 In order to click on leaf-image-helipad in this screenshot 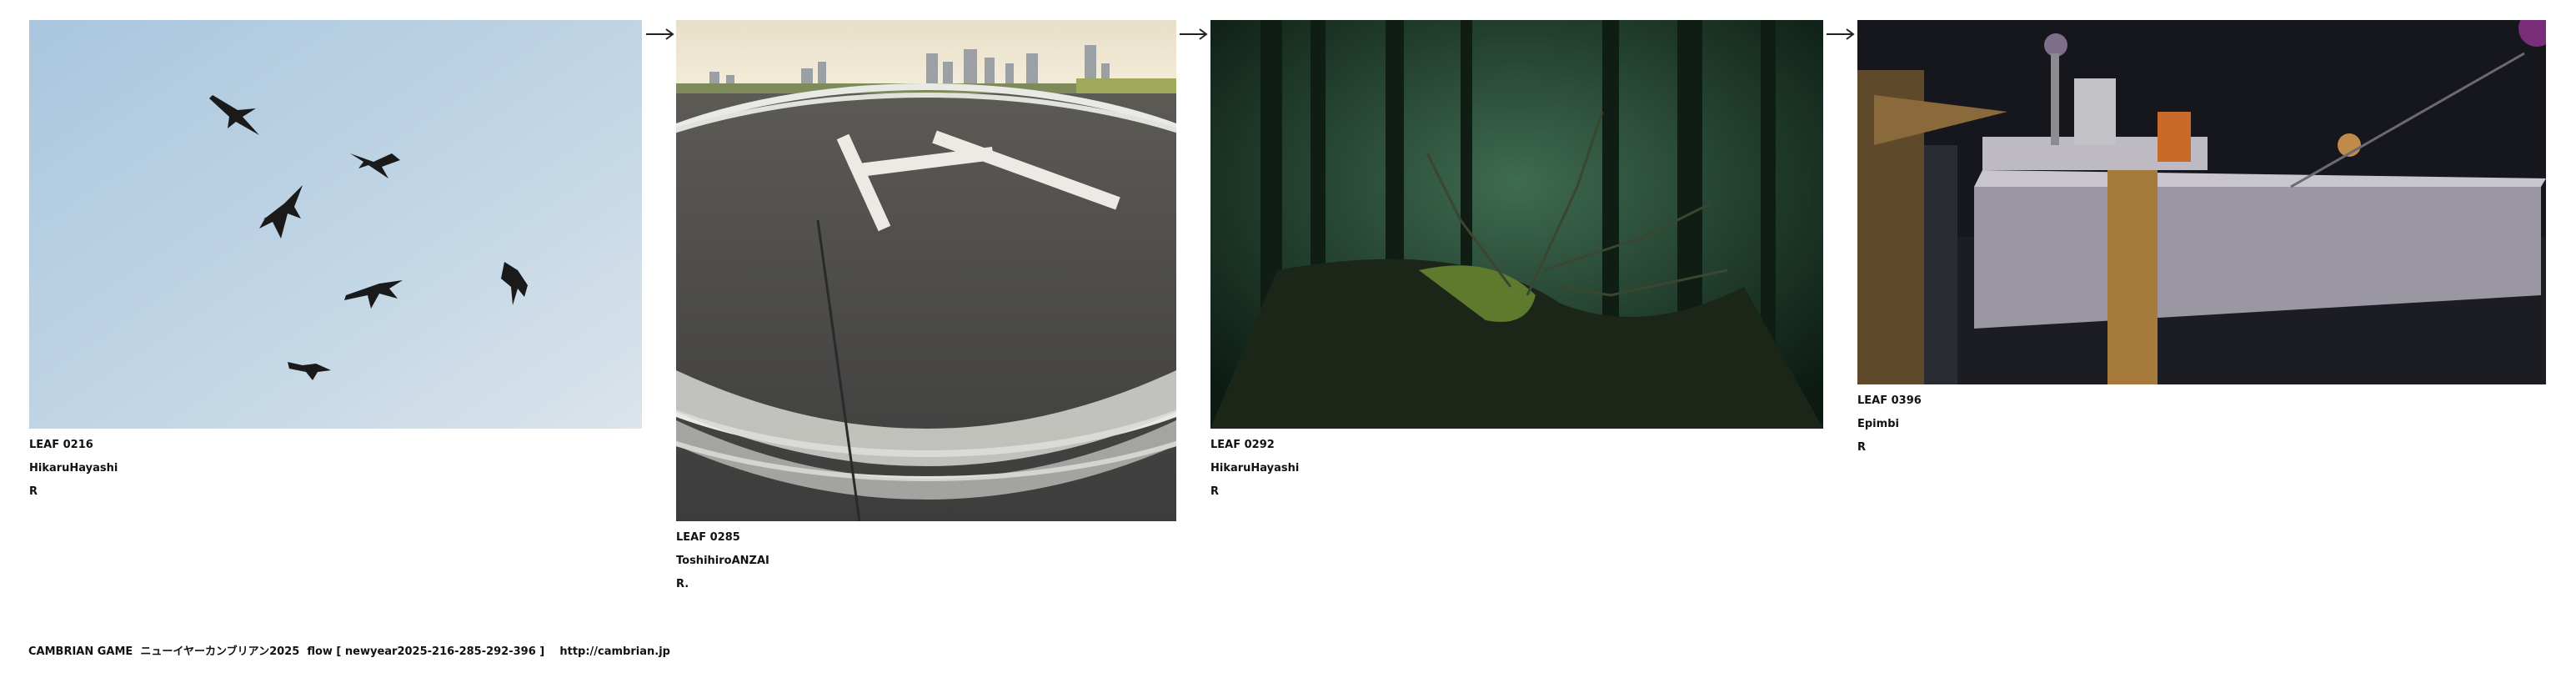, I will do `click(926, 270)`.